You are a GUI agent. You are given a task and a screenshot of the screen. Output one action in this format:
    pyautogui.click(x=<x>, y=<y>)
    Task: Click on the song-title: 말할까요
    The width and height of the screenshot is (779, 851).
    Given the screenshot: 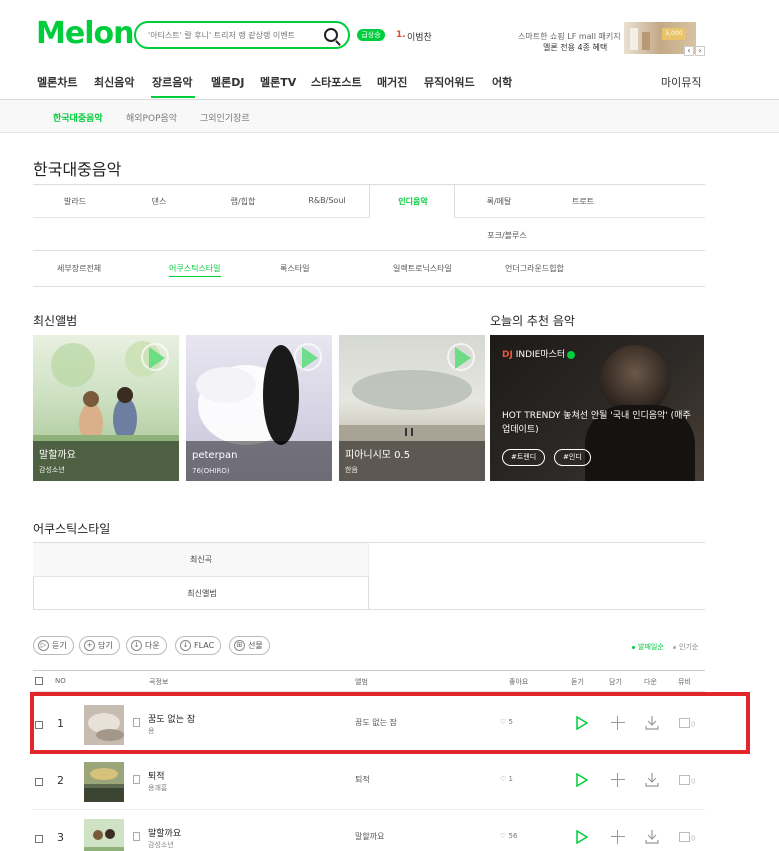 What is the action you would take?
    pyautogui.click(x=164, y=832)
    